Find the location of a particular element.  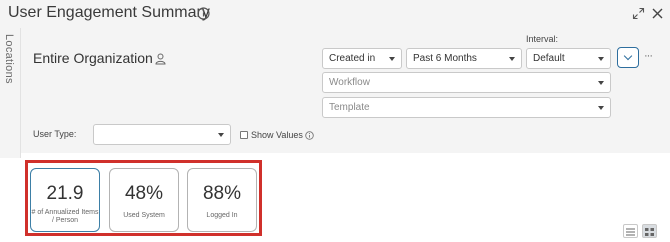

template-placeholder: Template is located at coordinates (349, 107).